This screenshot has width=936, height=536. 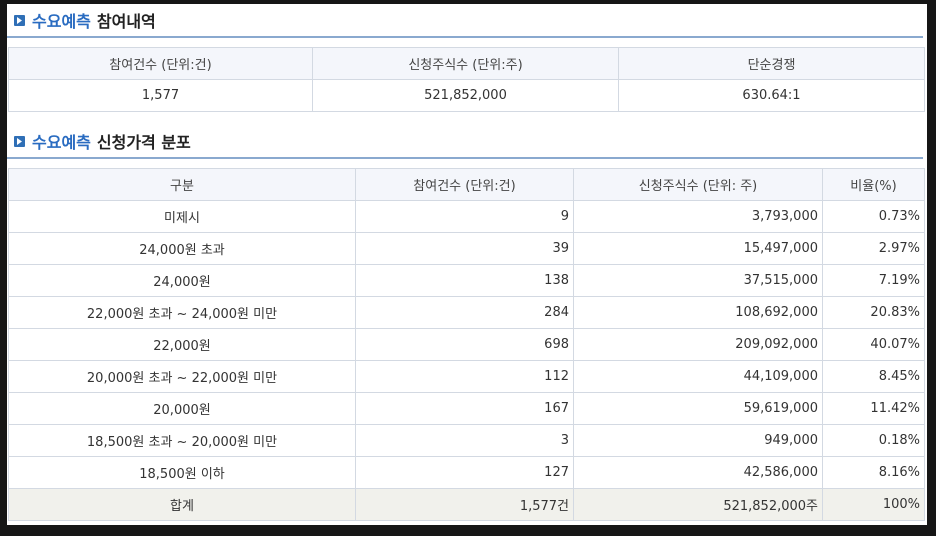 I want to click on table-row: 미제시 9 3,793,000 0.73%, so click(x=466, y=216).